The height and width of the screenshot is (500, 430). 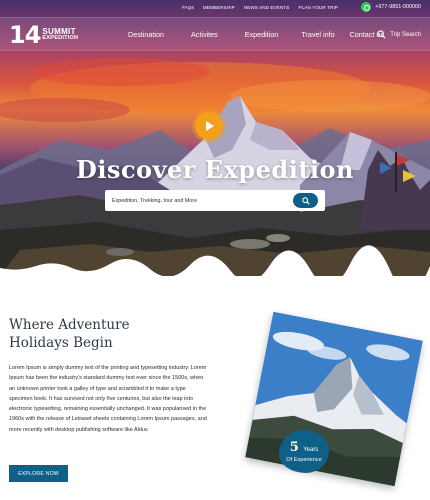 I want to click on mountain-photo, so click(x=334, y=399).